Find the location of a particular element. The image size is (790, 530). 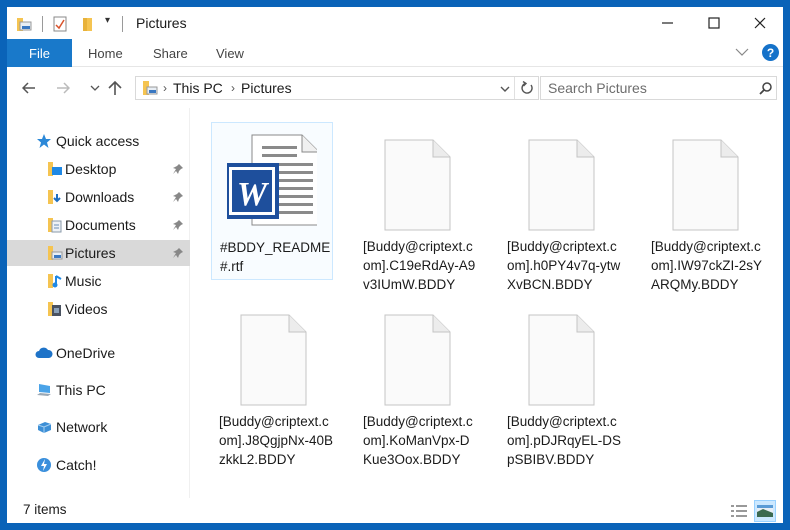

tab-share: Share is located at coordinates (170, 53).